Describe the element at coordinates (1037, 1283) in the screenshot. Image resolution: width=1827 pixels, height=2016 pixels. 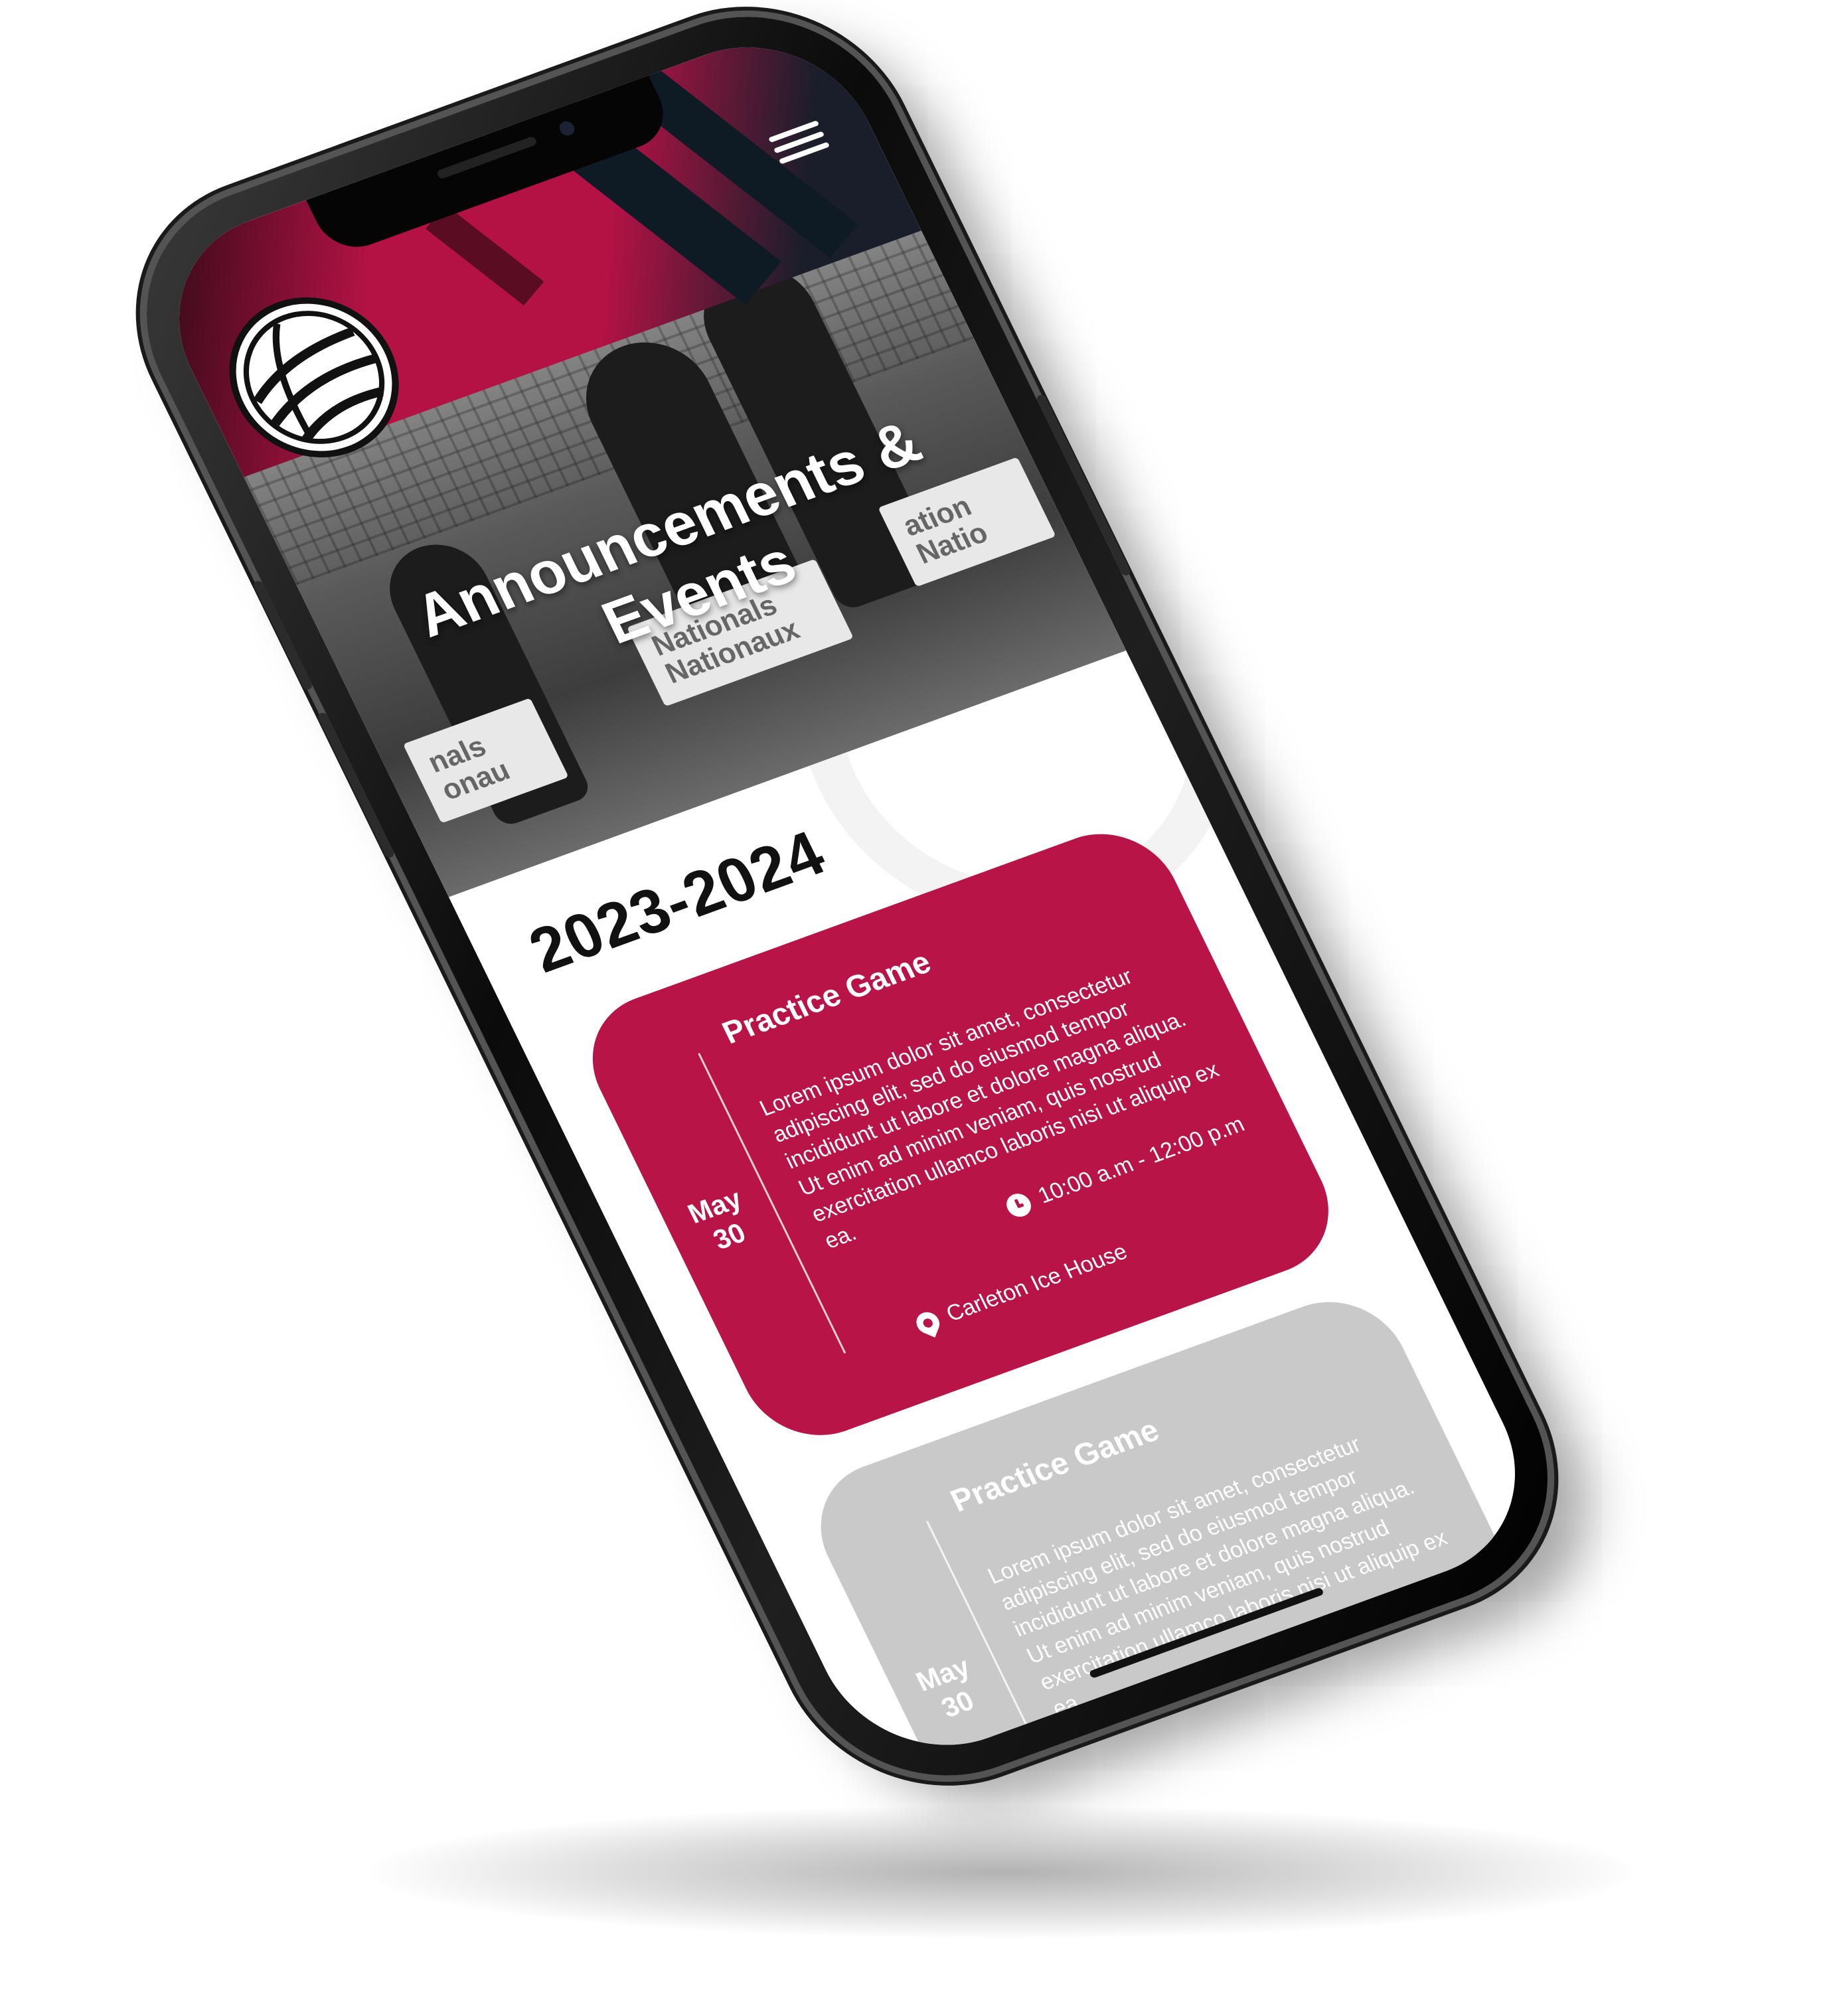
I see `event-location-text: Carleton Ice House` at that location.